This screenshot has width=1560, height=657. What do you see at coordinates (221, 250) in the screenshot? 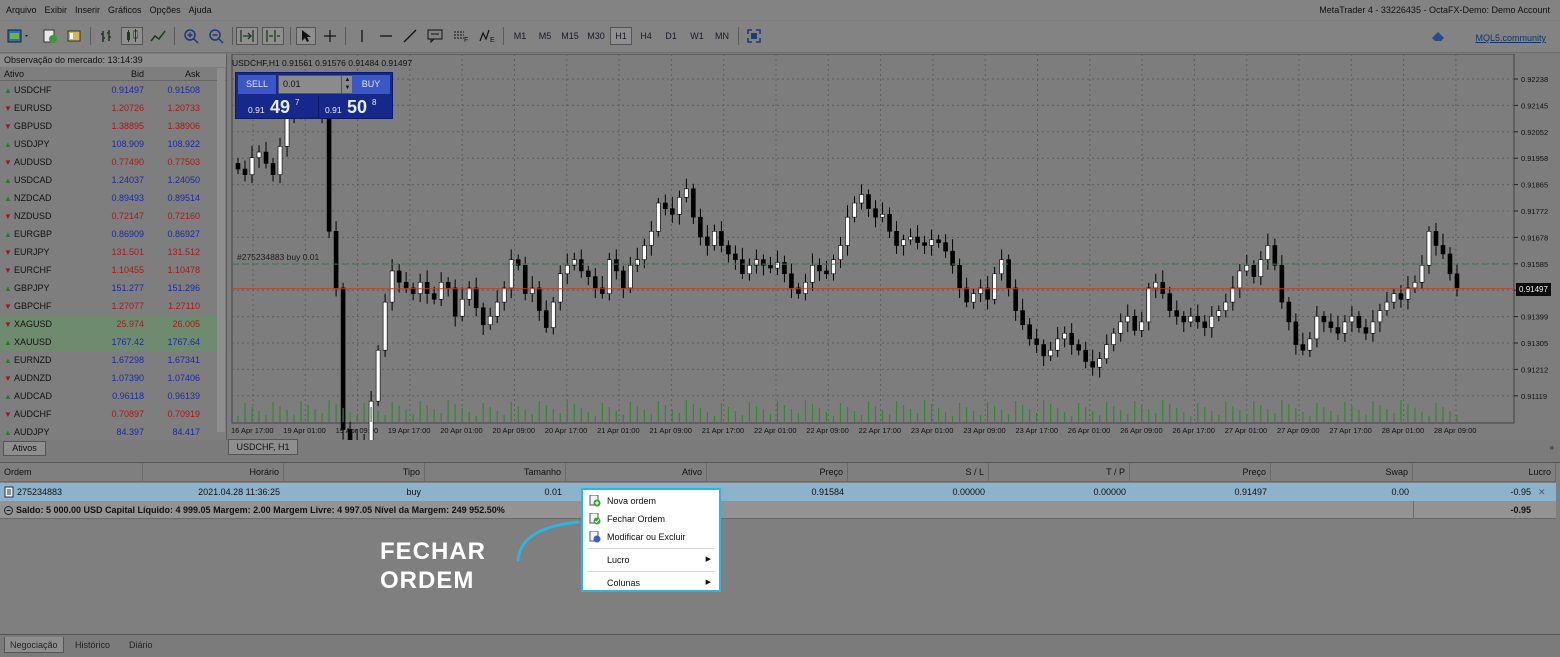
I see `market-watch-scrollbar` at bounding box center [221, 250].